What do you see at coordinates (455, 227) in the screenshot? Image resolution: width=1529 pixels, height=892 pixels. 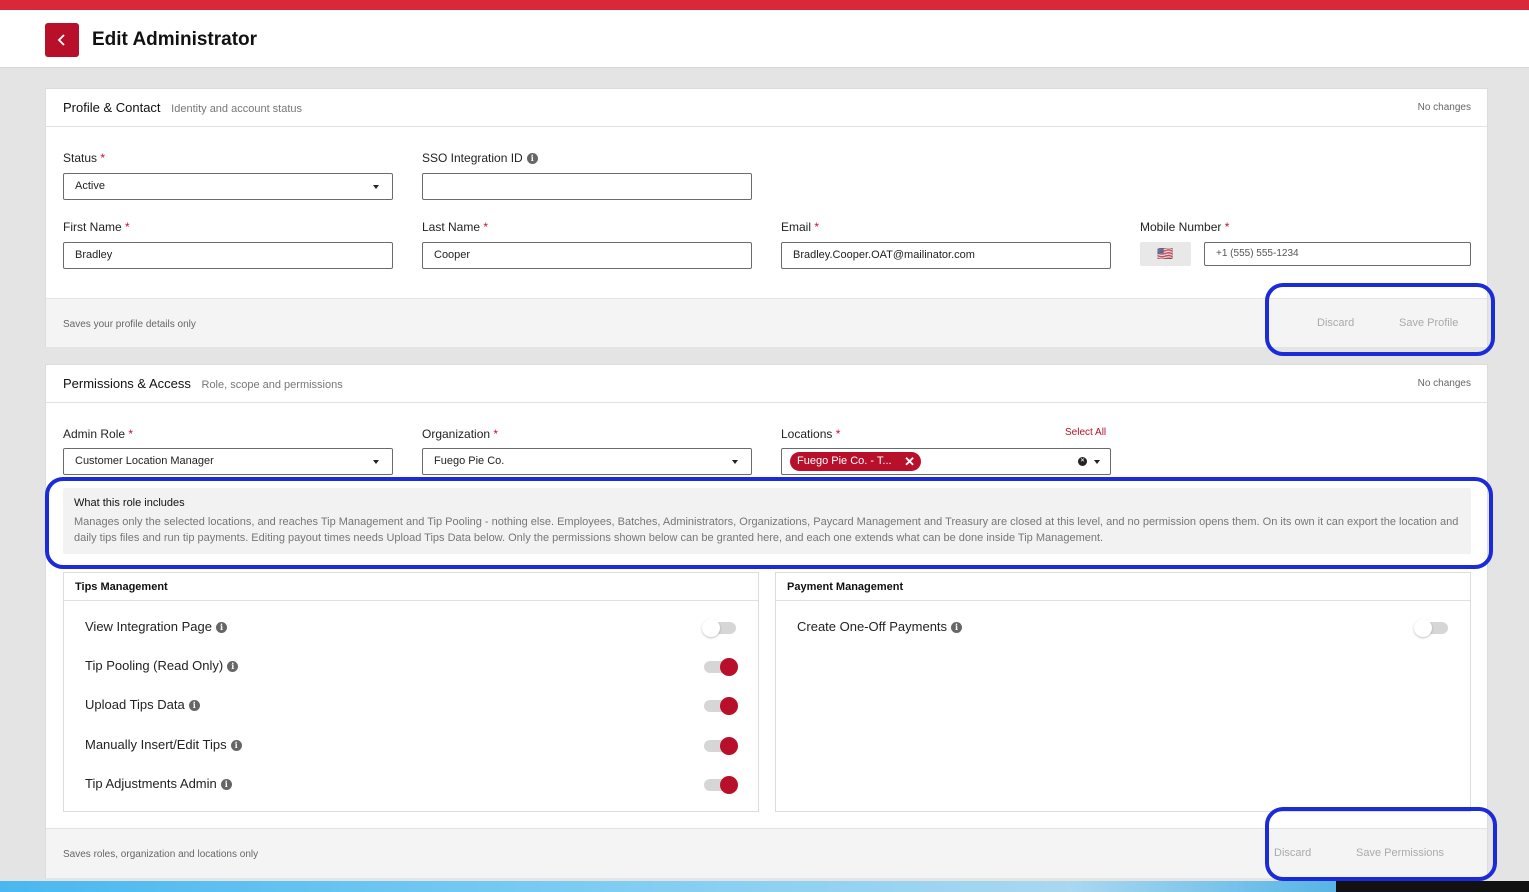 I see `last-name-label: Last Name *` at bounding box center [455, 227].